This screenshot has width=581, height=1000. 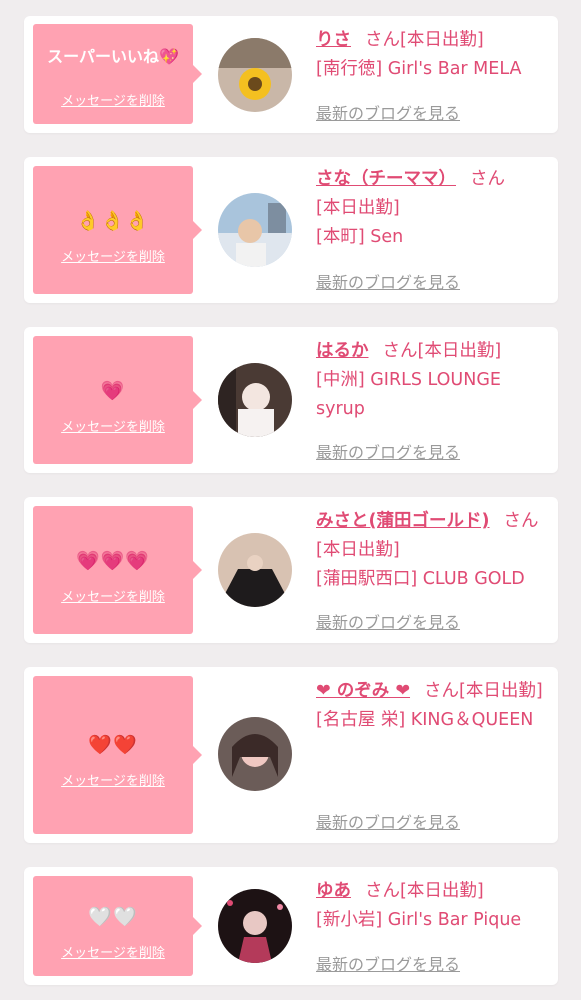 What do you see at coordinates (403, 521) in the screenshot?
I see `cast-name-link: みさと(蒲田ゴールド)` at bounding box center [403, 521].